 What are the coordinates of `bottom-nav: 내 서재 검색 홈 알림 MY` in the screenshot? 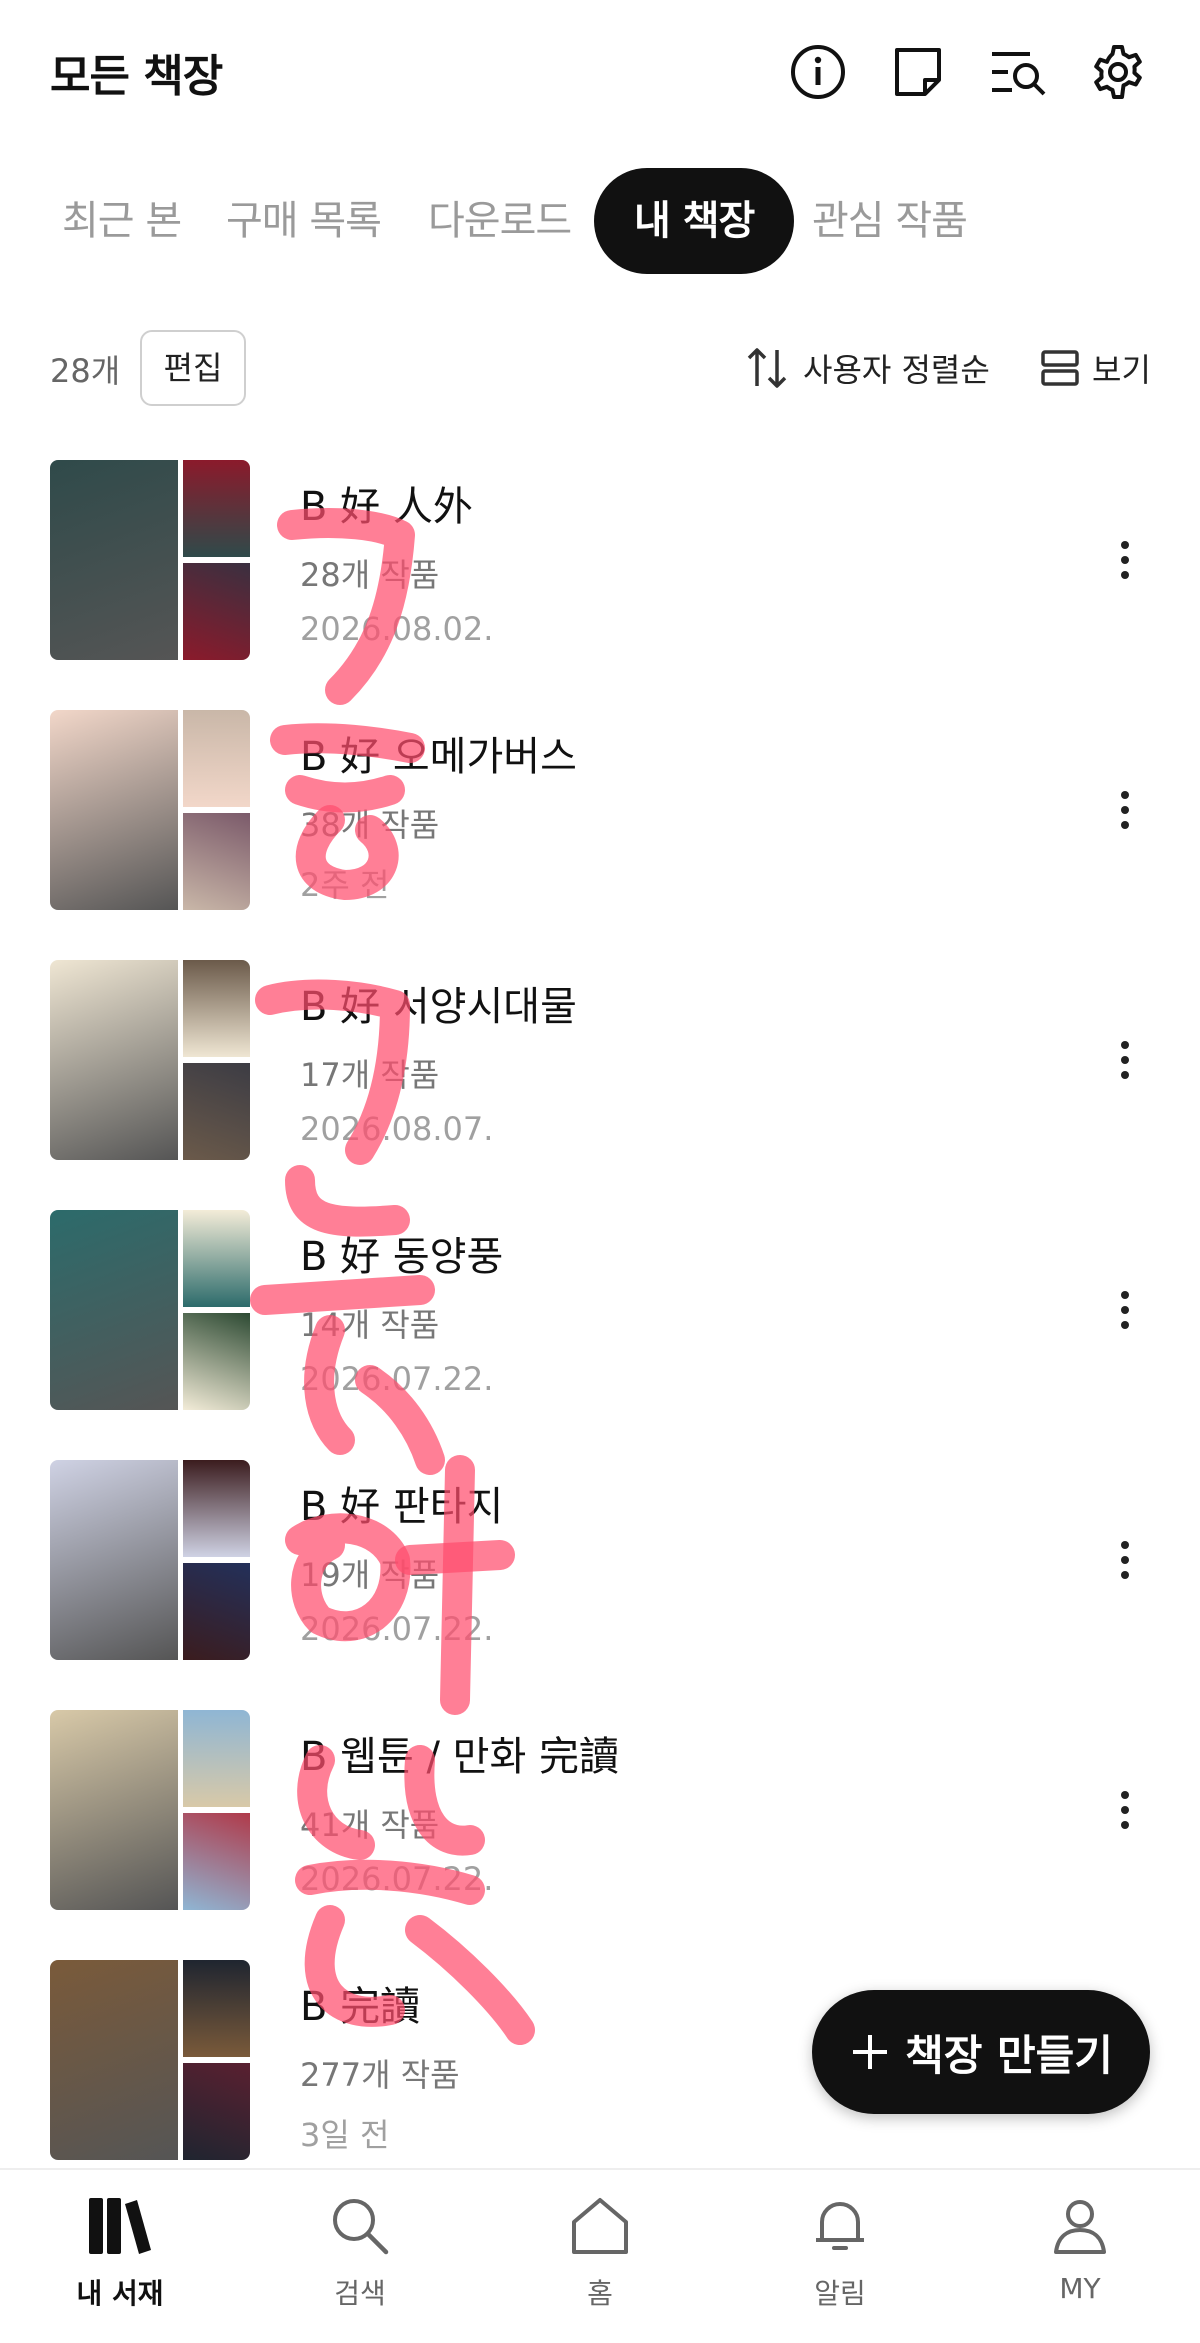 It's located at (600, 2255).